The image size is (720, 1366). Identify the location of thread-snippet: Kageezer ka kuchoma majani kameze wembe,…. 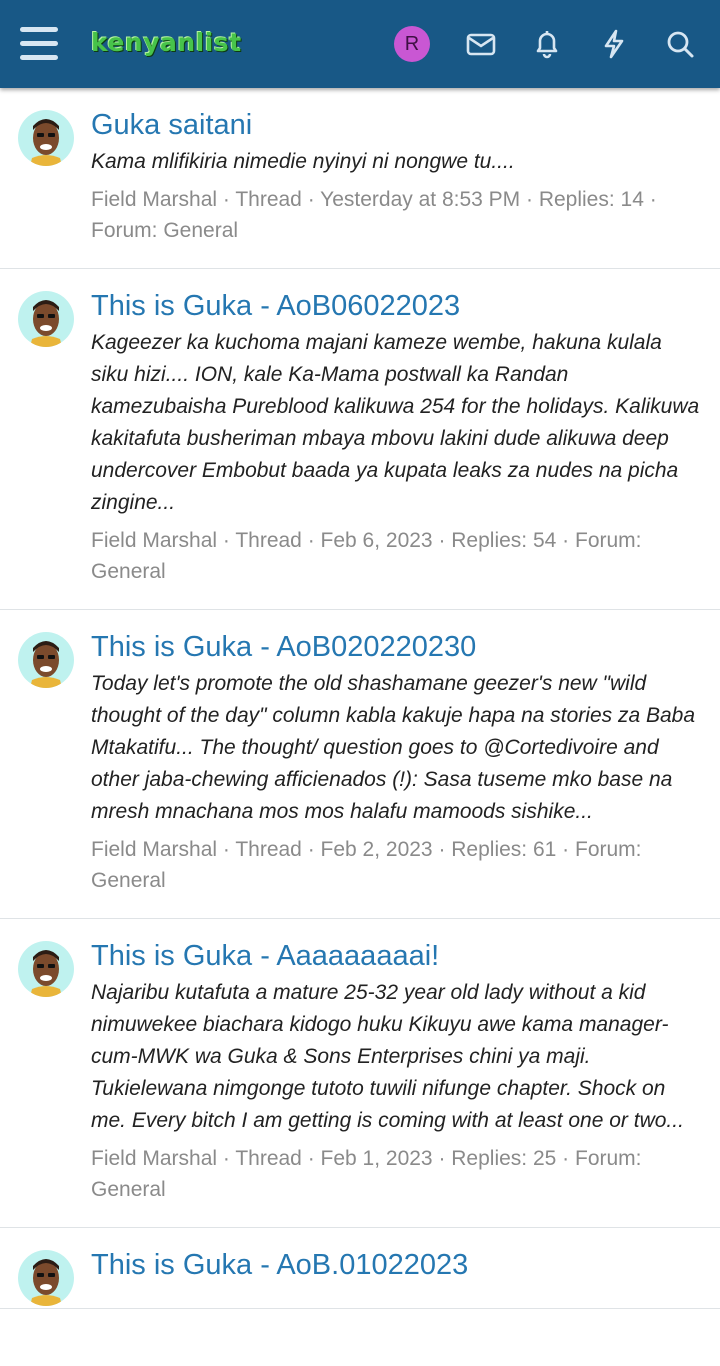
(395, 422).